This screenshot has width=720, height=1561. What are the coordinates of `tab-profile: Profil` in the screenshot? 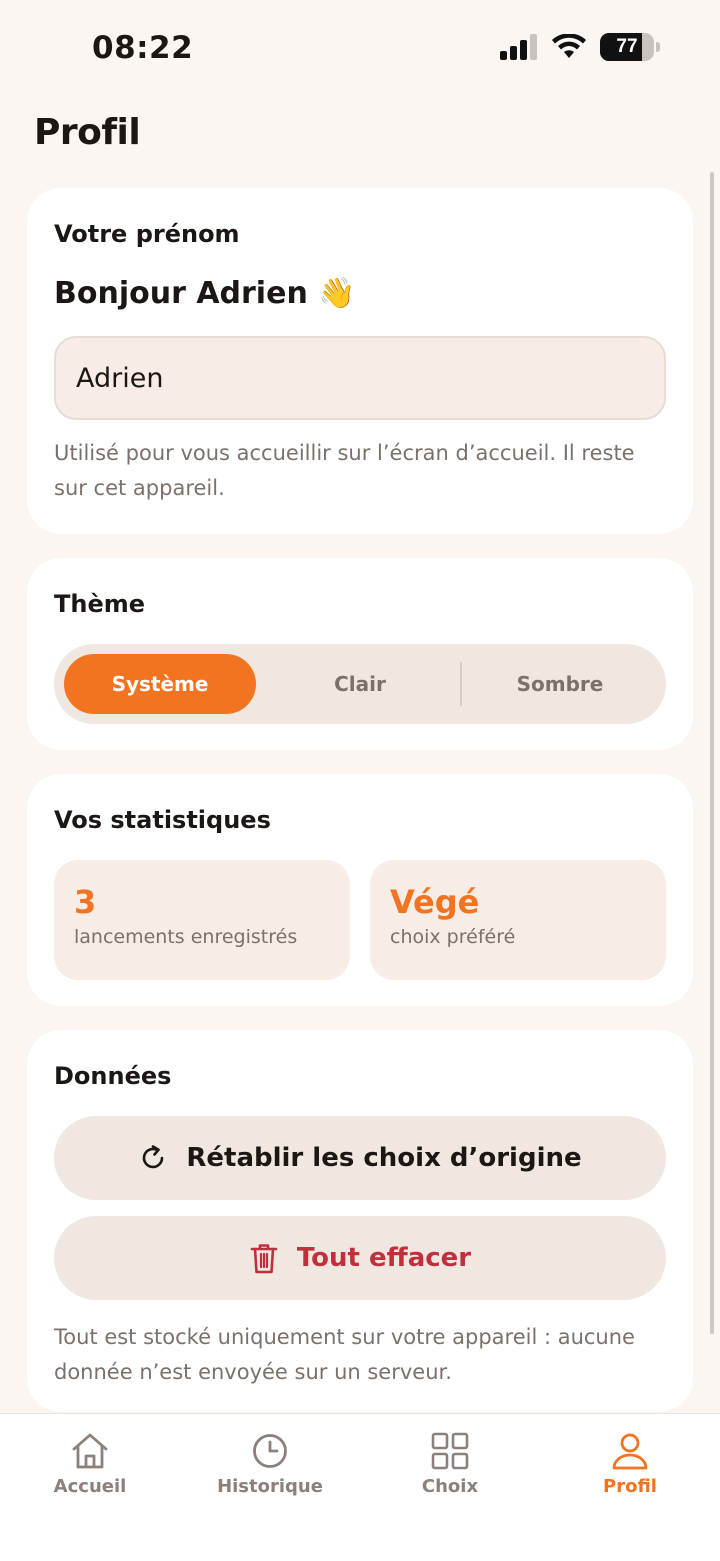 It's located at (630, 1477).